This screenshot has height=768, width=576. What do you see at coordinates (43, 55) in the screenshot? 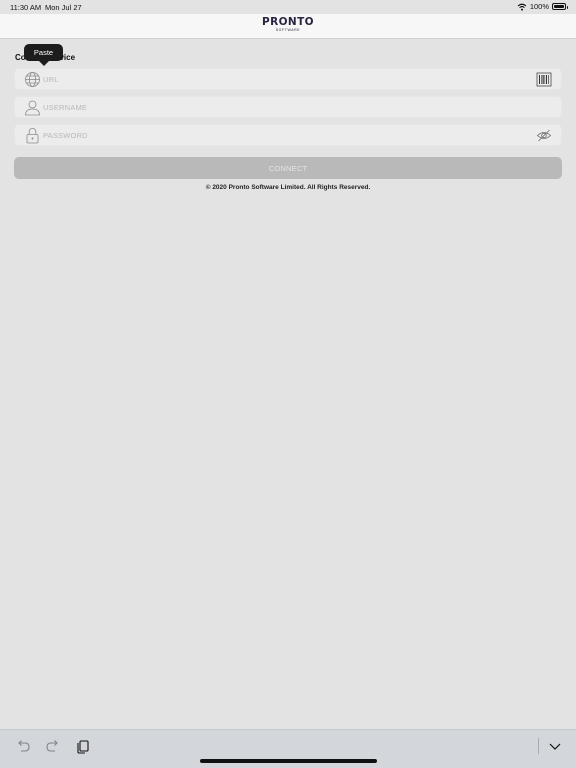
I see `paste-tooltip: Paste` at bounding box center [43, 55].